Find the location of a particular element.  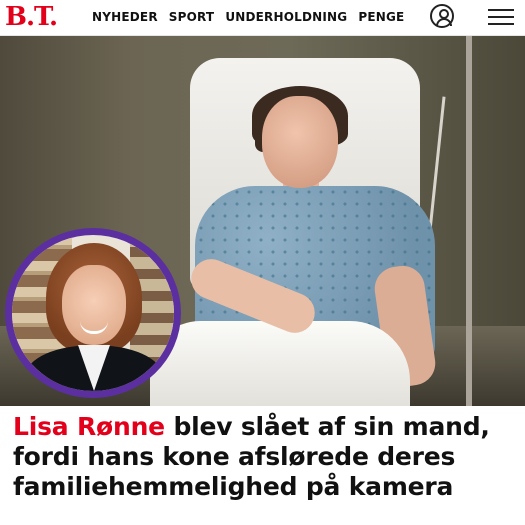

nav-item-nyheder: NYHEDER is located at coordinates (125, 17).